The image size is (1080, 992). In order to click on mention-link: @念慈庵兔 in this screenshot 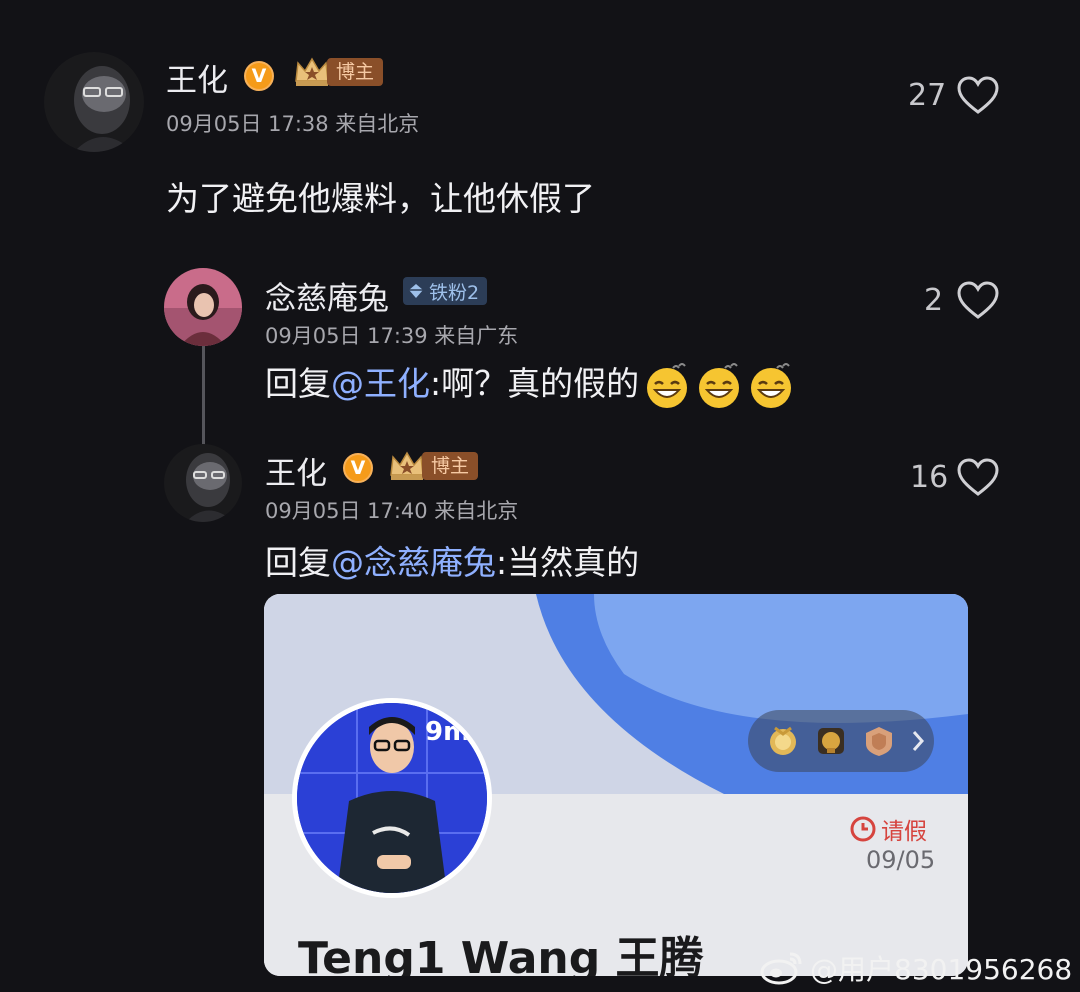, I will do `click(413, 562)`.